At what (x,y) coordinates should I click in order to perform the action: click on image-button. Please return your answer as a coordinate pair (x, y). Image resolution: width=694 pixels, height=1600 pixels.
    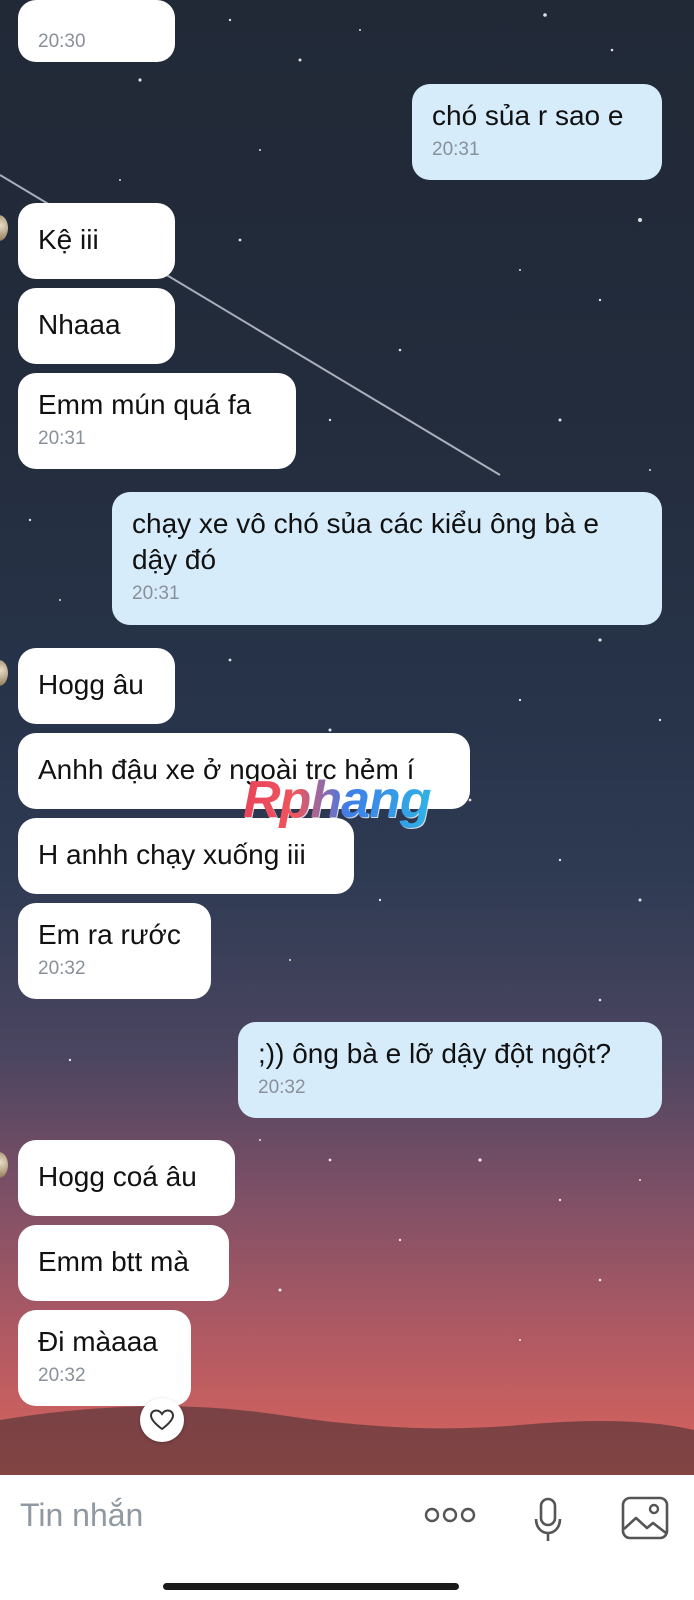
    Looking at the image, I should click on (645, 1518).